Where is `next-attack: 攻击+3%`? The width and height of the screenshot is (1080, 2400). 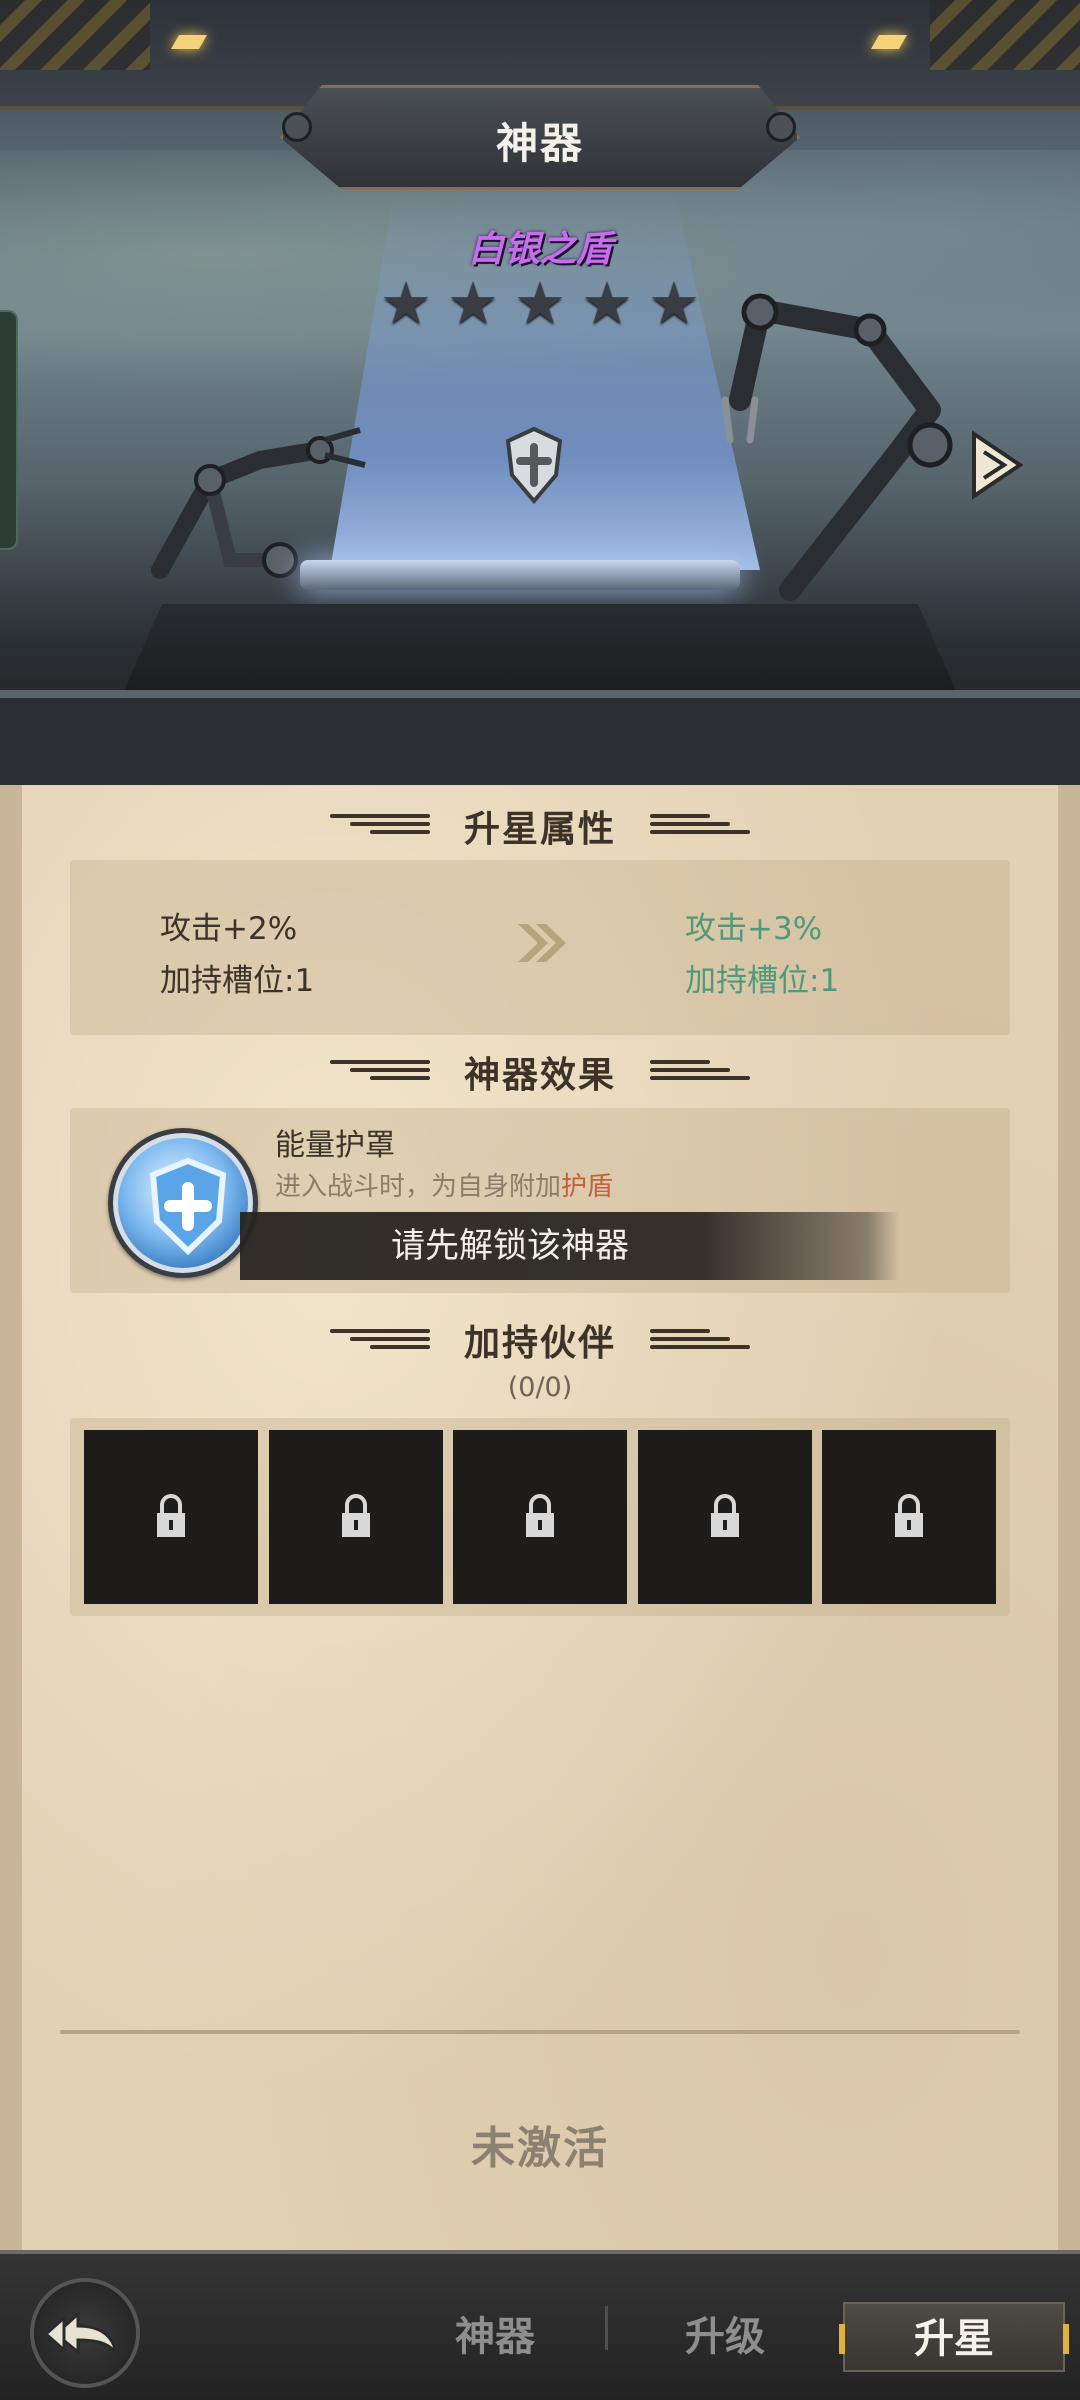
next-attack: 攻击+3% is located at coordinates (754, 929).